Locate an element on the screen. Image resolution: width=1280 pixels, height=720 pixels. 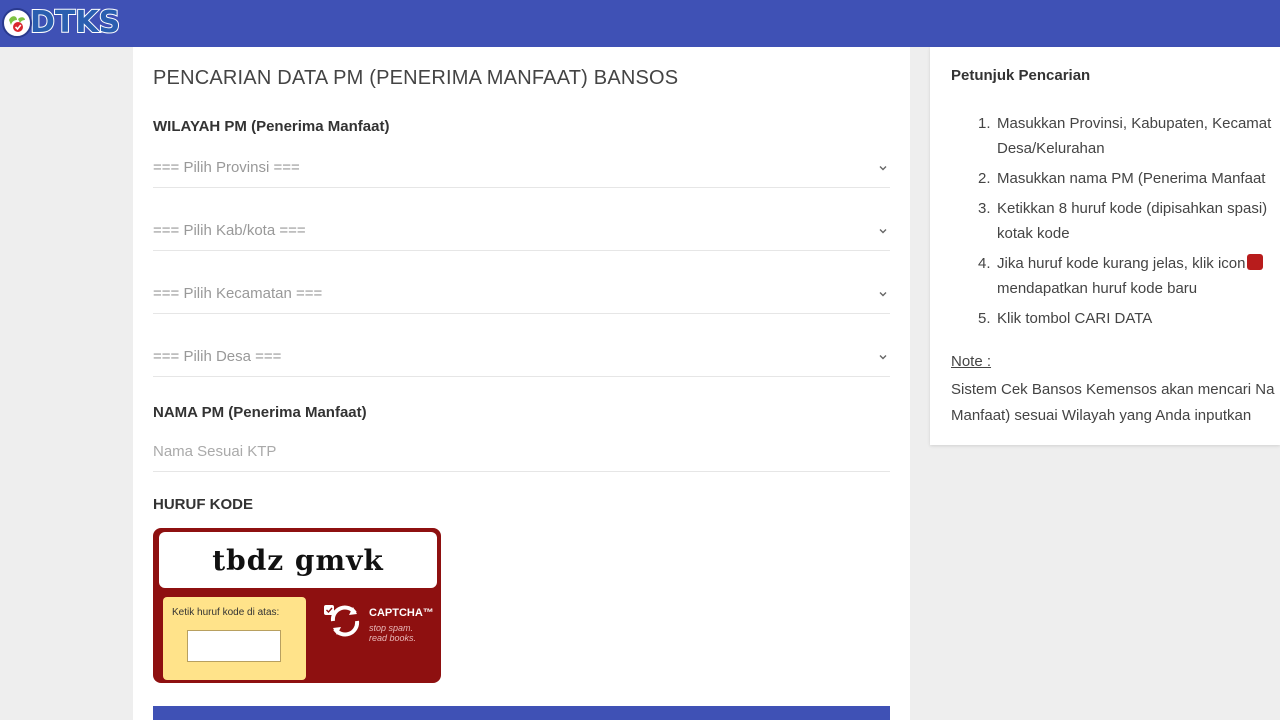
step-text: Jika huruf kode kurang jelas, klik icon is located at coordinates (1121, 263).